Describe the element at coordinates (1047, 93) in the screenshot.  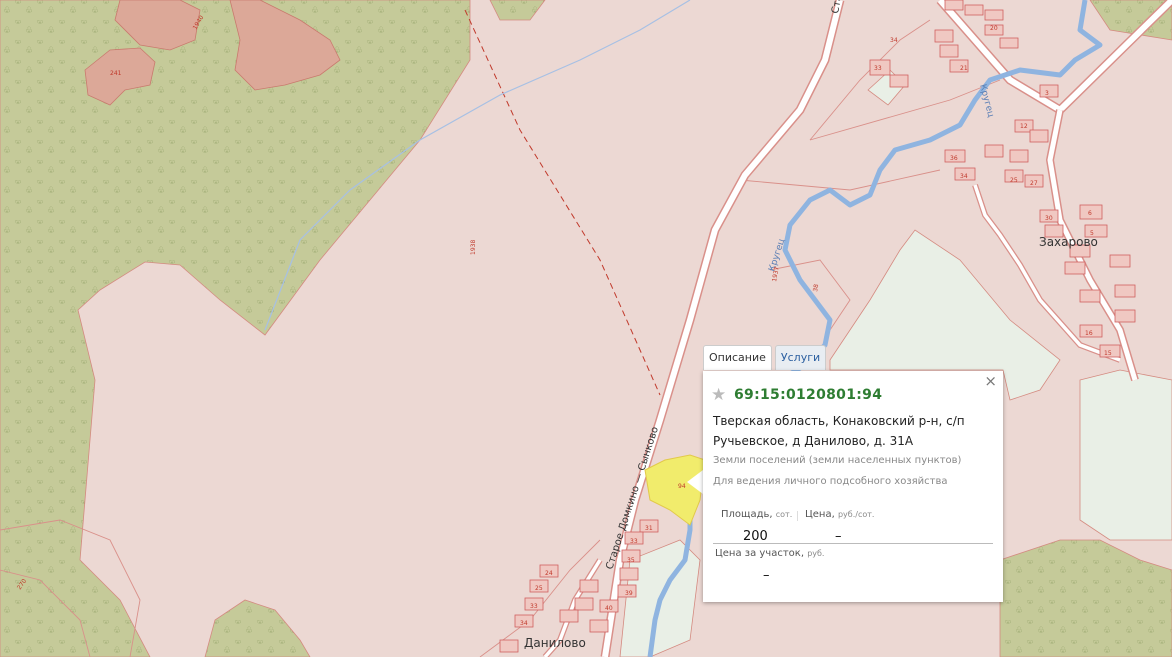
I see `svg-text: 3` at that location.